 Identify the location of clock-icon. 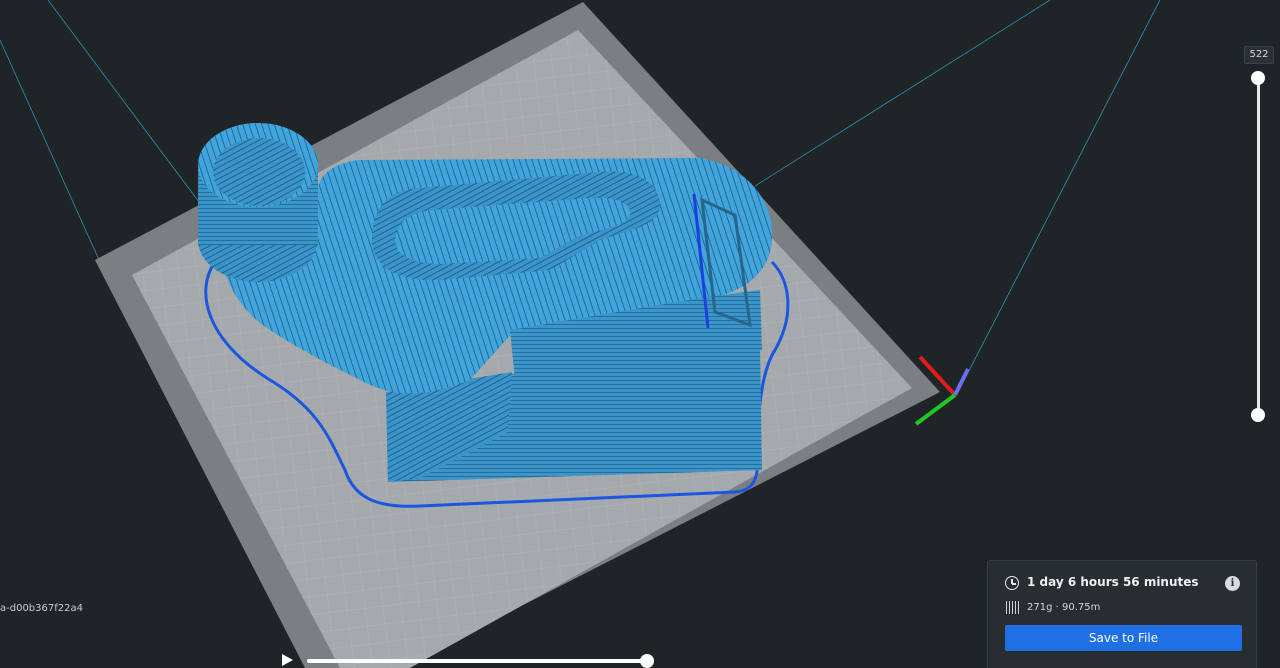
(1012, 583).